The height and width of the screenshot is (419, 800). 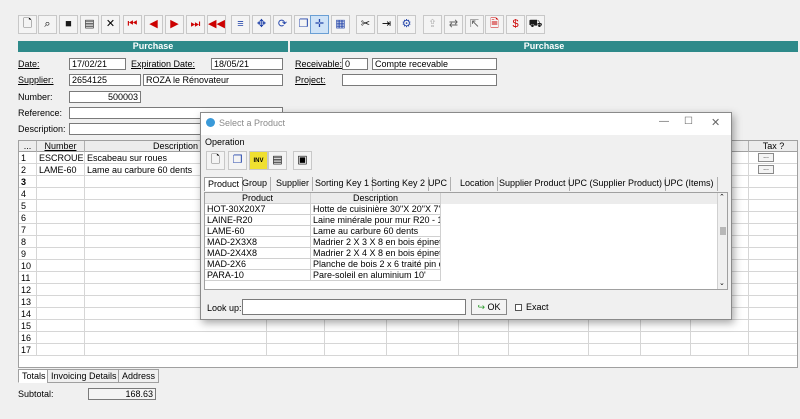 I want to click on table-row: 17, so click(x=408, y=350).